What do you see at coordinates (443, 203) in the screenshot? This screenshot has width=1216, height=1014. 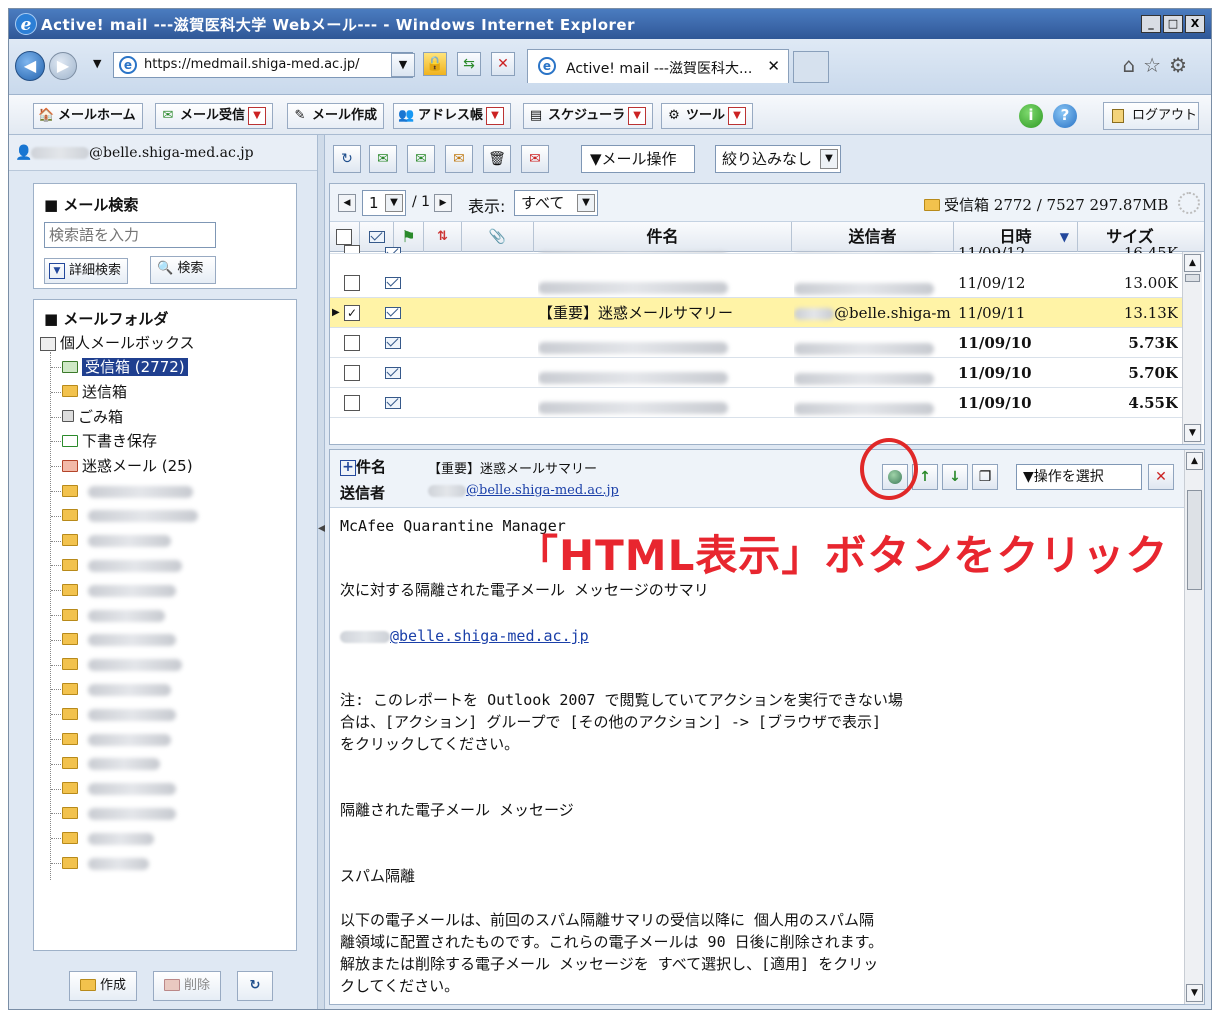 I see `next-page-icon: ▶` at bounding box center [443, 203].